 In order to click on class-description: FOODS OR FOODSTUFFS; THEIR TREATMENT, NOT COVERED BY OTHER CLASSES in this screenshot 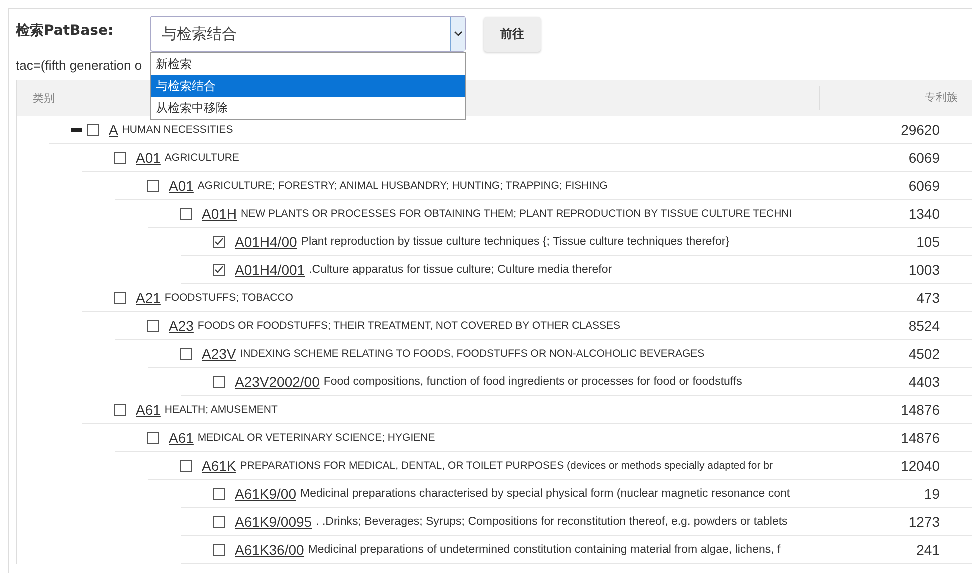, I will do `click(409, 326)`.